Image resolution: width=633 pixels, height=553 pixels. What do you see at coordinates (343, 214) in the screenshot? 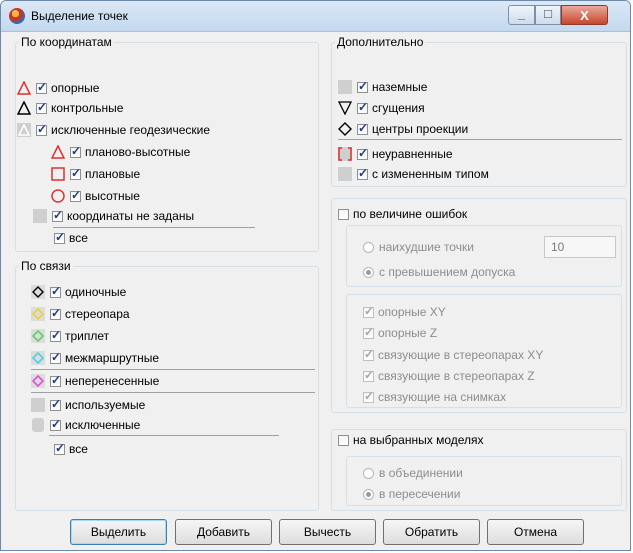
I see `errors-checkbox` at bounding box center [343, 214].